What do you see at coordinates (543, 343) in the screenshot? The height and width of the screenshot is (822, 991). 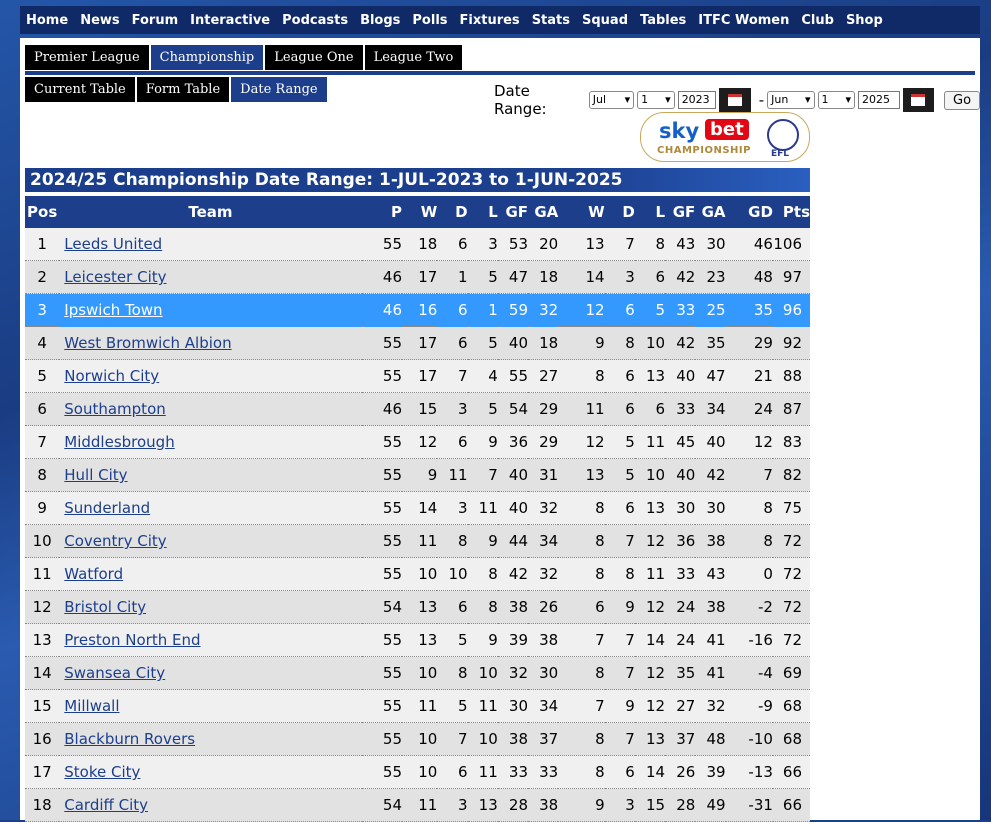 I see `stat-cell: 18` at bounding box center [543, 343].